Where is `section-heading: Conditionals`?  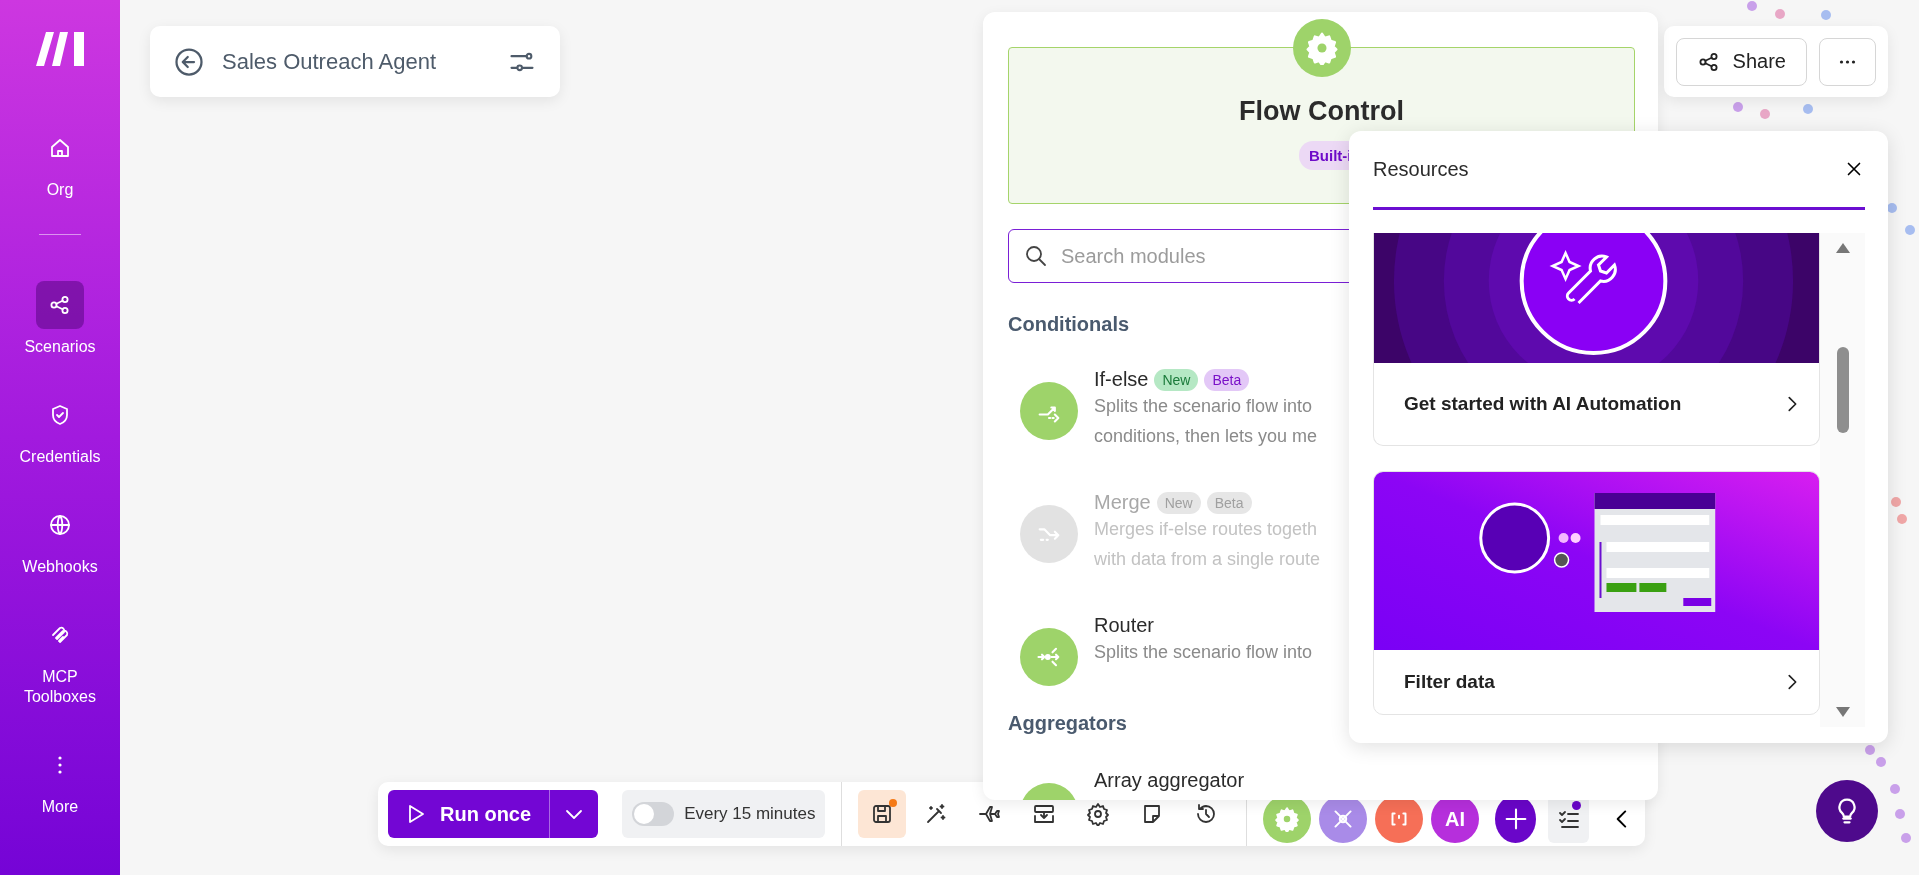
section-heading: Conditionals is located at coordinates (1069, 324).